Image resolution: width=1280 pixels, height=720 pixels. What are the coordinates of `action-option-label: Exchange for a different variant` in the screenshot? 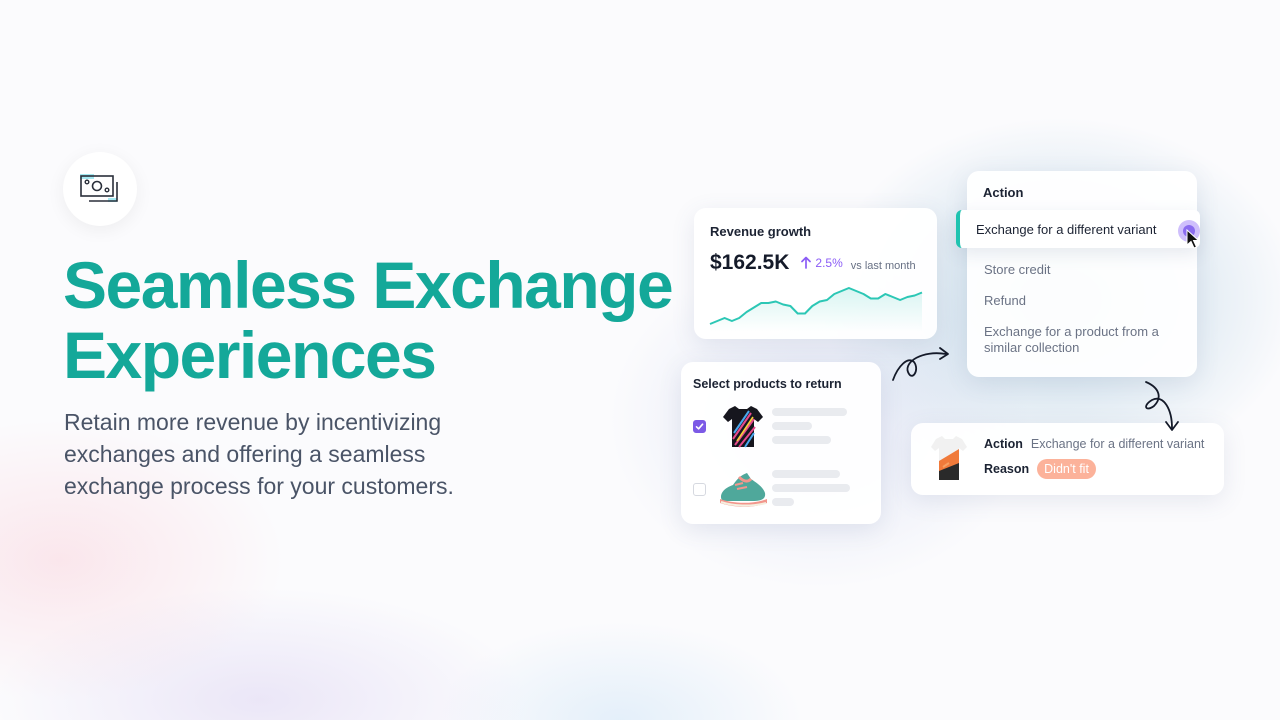 It's located at (1066, 229).